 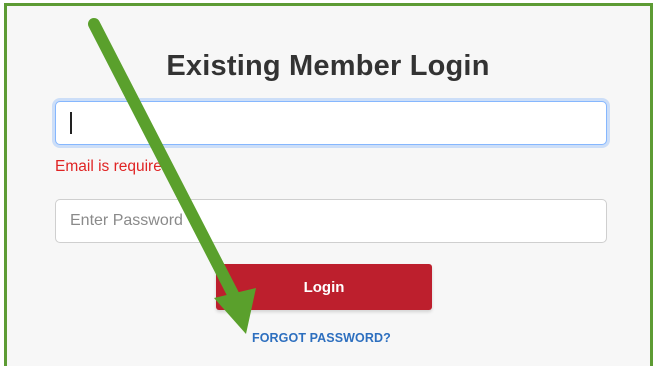 I want to click on email-field, so click(x=331, y=123).